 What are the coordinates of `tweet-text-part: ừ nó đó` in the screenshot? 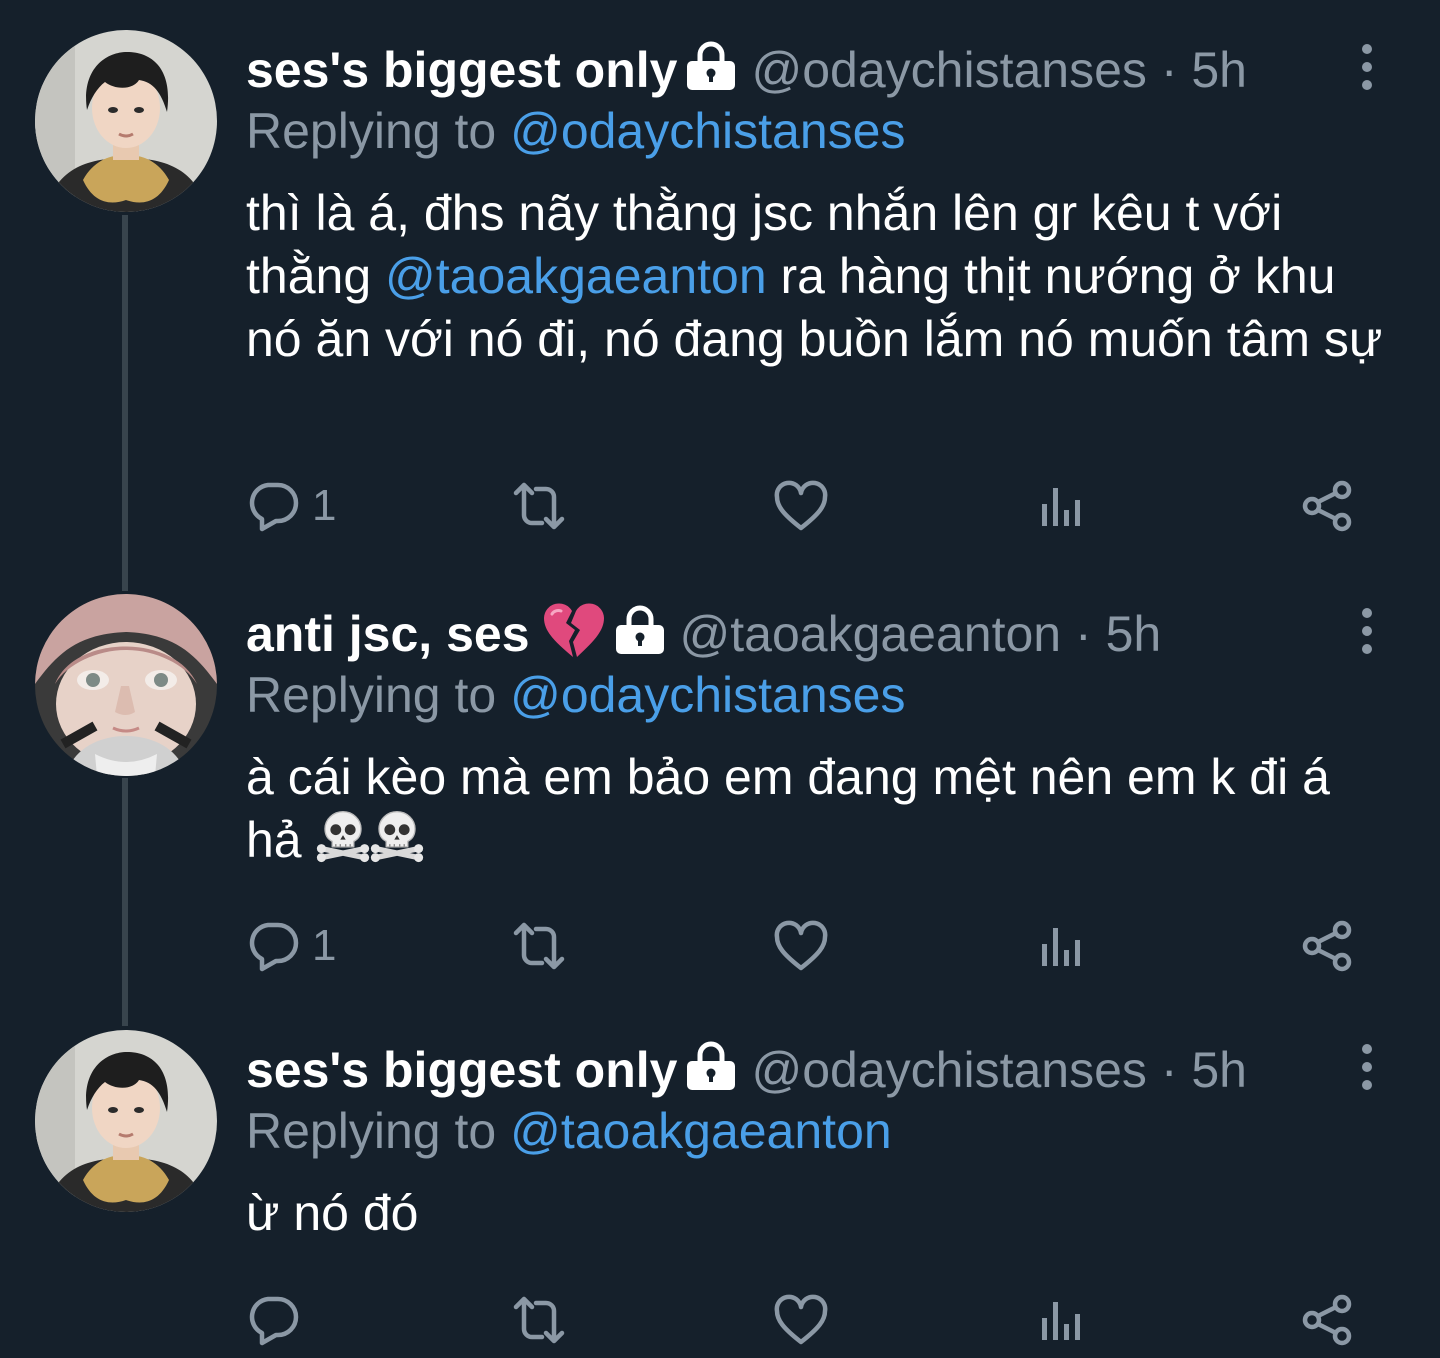 It's located at (332, 1213).